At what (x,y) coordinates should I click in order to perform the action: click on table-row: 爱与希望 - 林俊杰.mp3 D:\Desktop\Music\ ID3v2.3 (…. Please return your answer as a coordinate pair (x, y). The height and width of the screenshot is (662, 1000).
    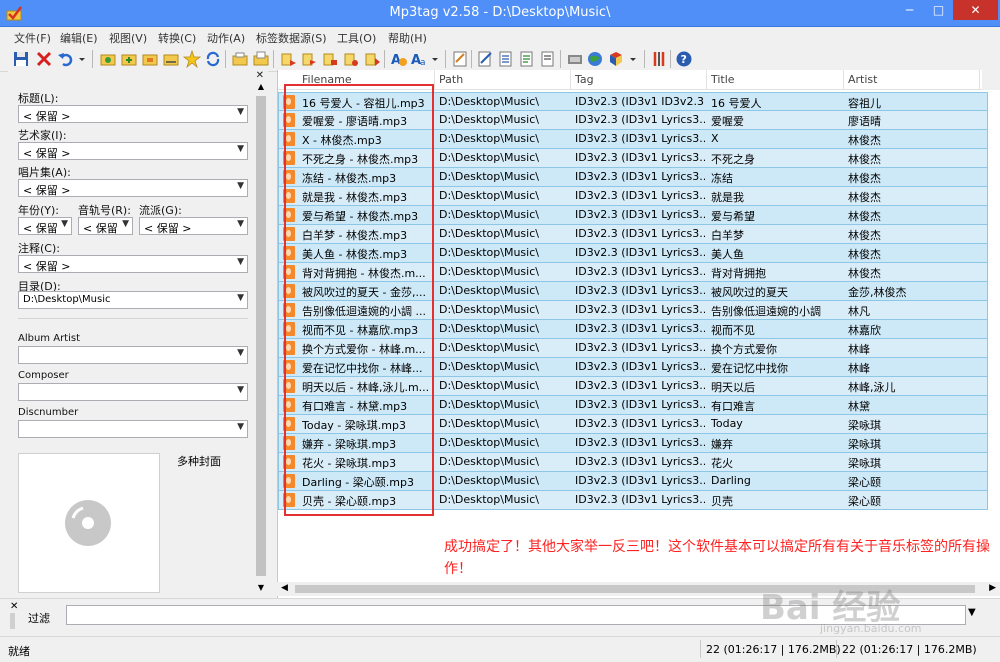
    Looking at the image, I should click on (633, 215).